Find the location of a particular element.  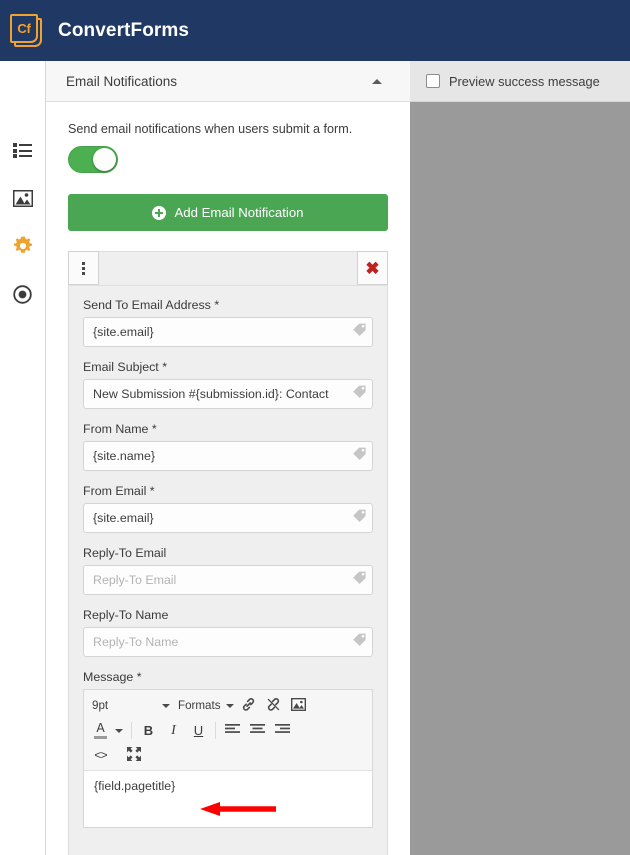

panel-title: Email Notifications is located at coordinates (122, 81).